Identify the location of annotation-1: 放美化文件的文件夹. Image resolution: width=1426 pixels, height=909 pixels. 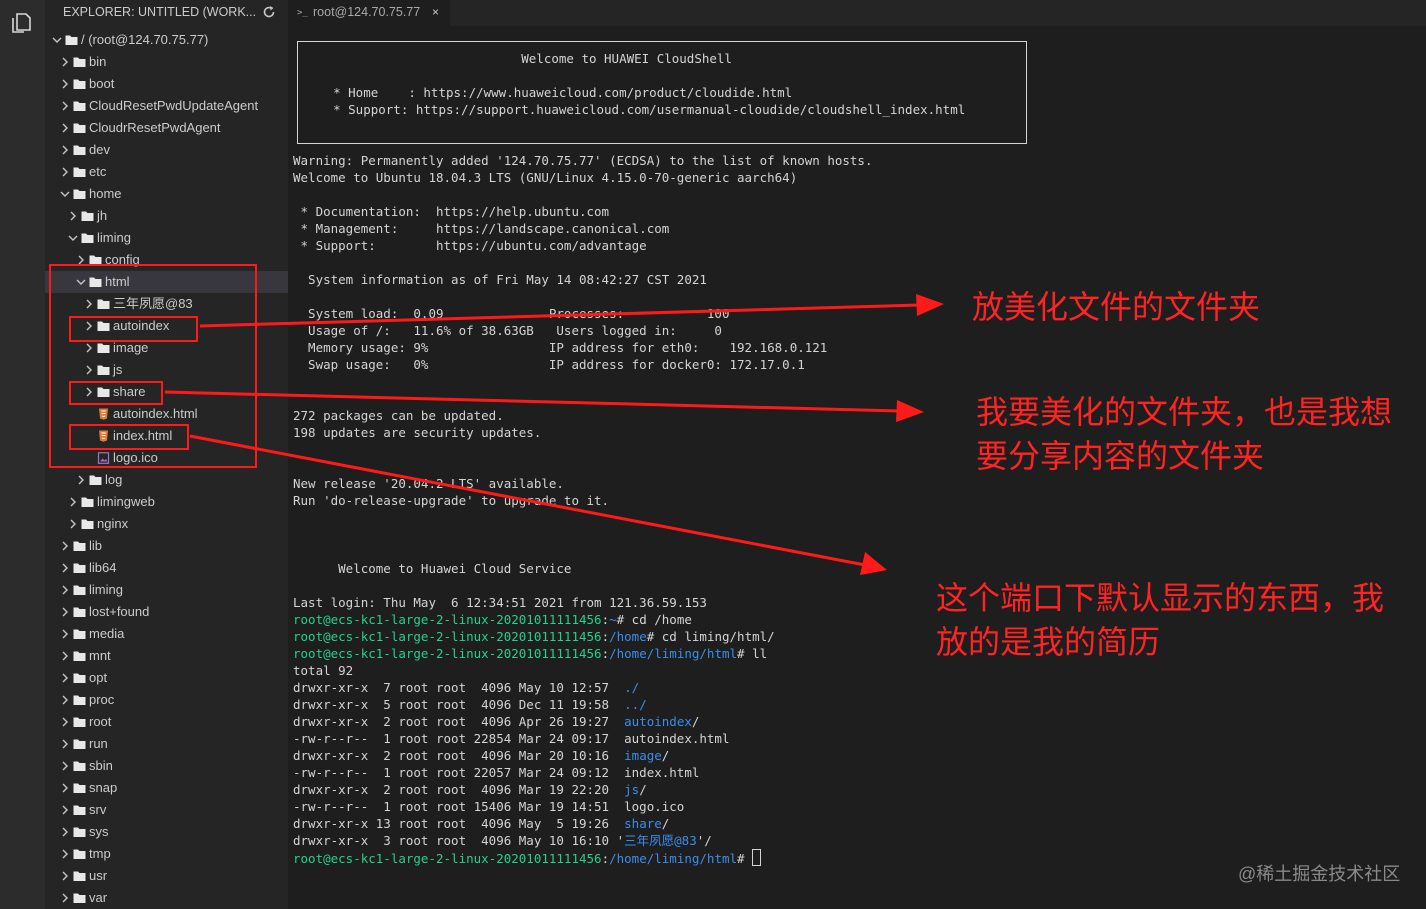
(1116, 307).